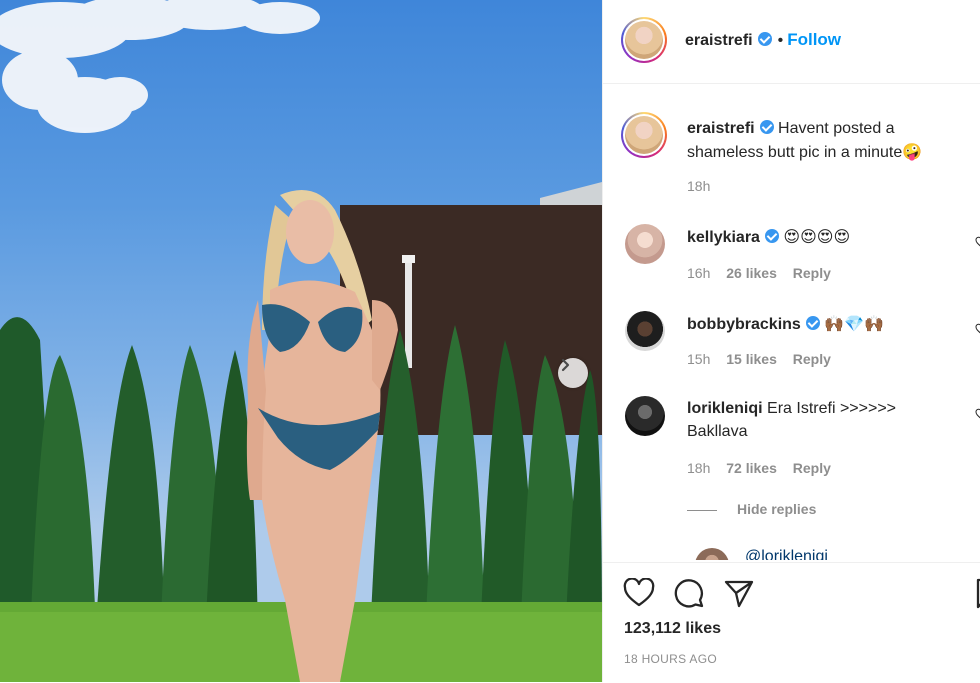 Image resolution: width=980 pixels, height=683 pixels. I want to click on comment-meta: 16h 26 likes Reply, so click(759, 273).